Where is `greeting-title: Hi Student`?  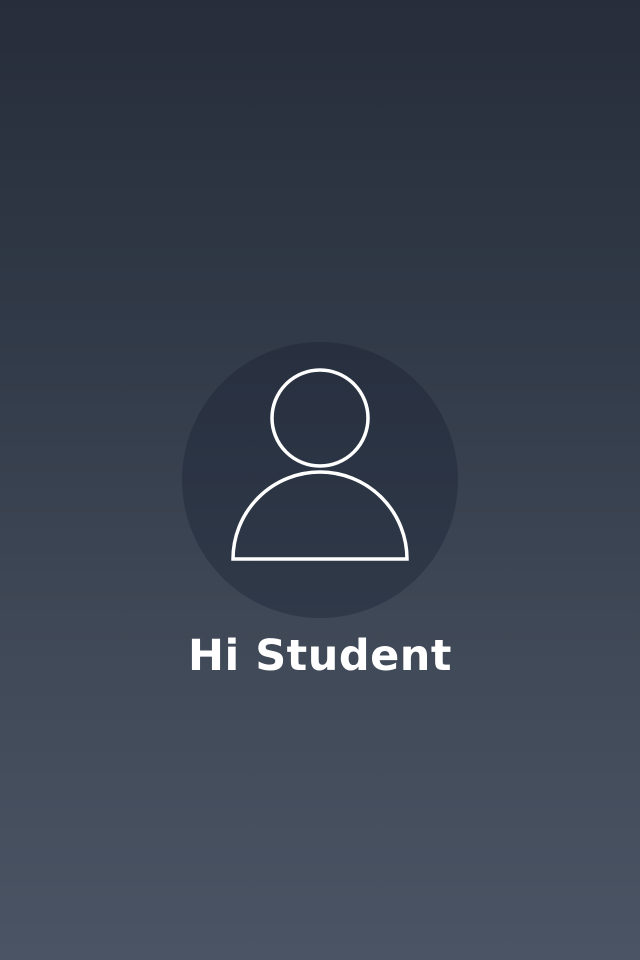 greeting-title: Hi Student is located at coordinates (320, 656).